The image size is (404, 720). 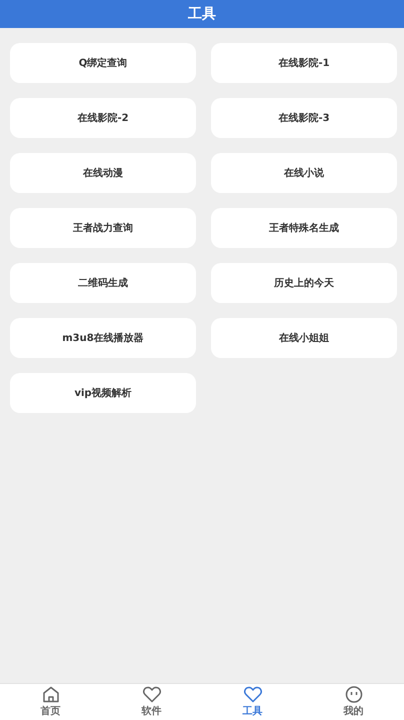 I want to click on tool-button: 在线影院-2, so click(x=103, y=118).